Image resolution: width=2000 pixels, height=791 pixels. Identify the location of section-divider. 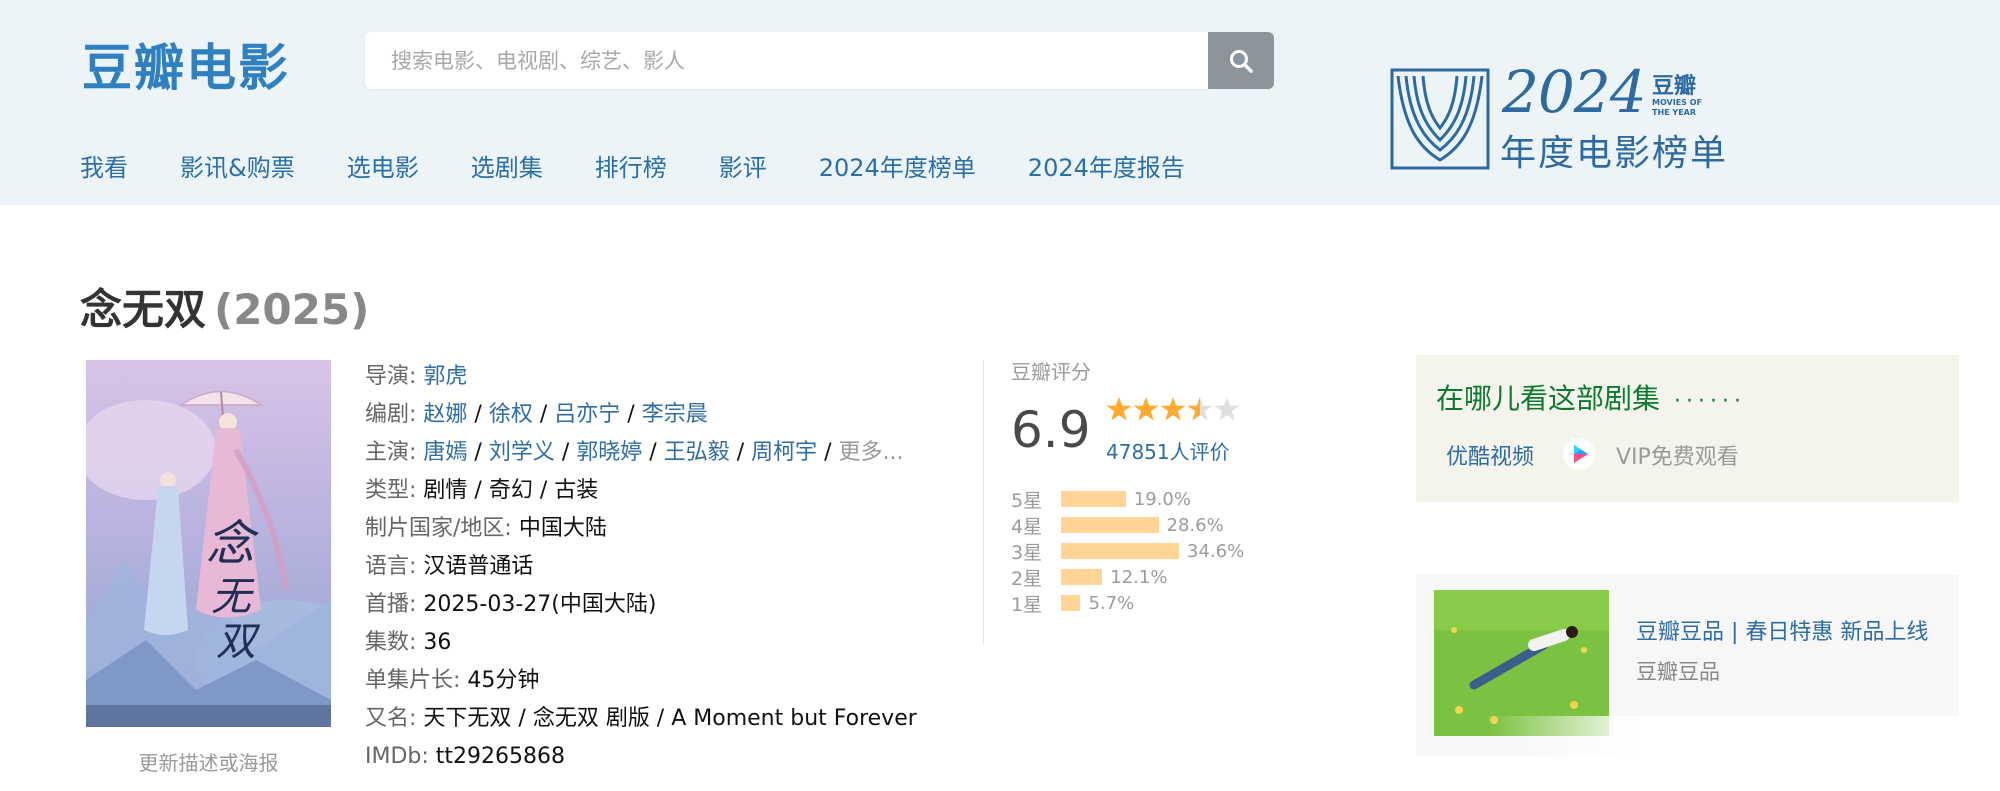
(983, 502).